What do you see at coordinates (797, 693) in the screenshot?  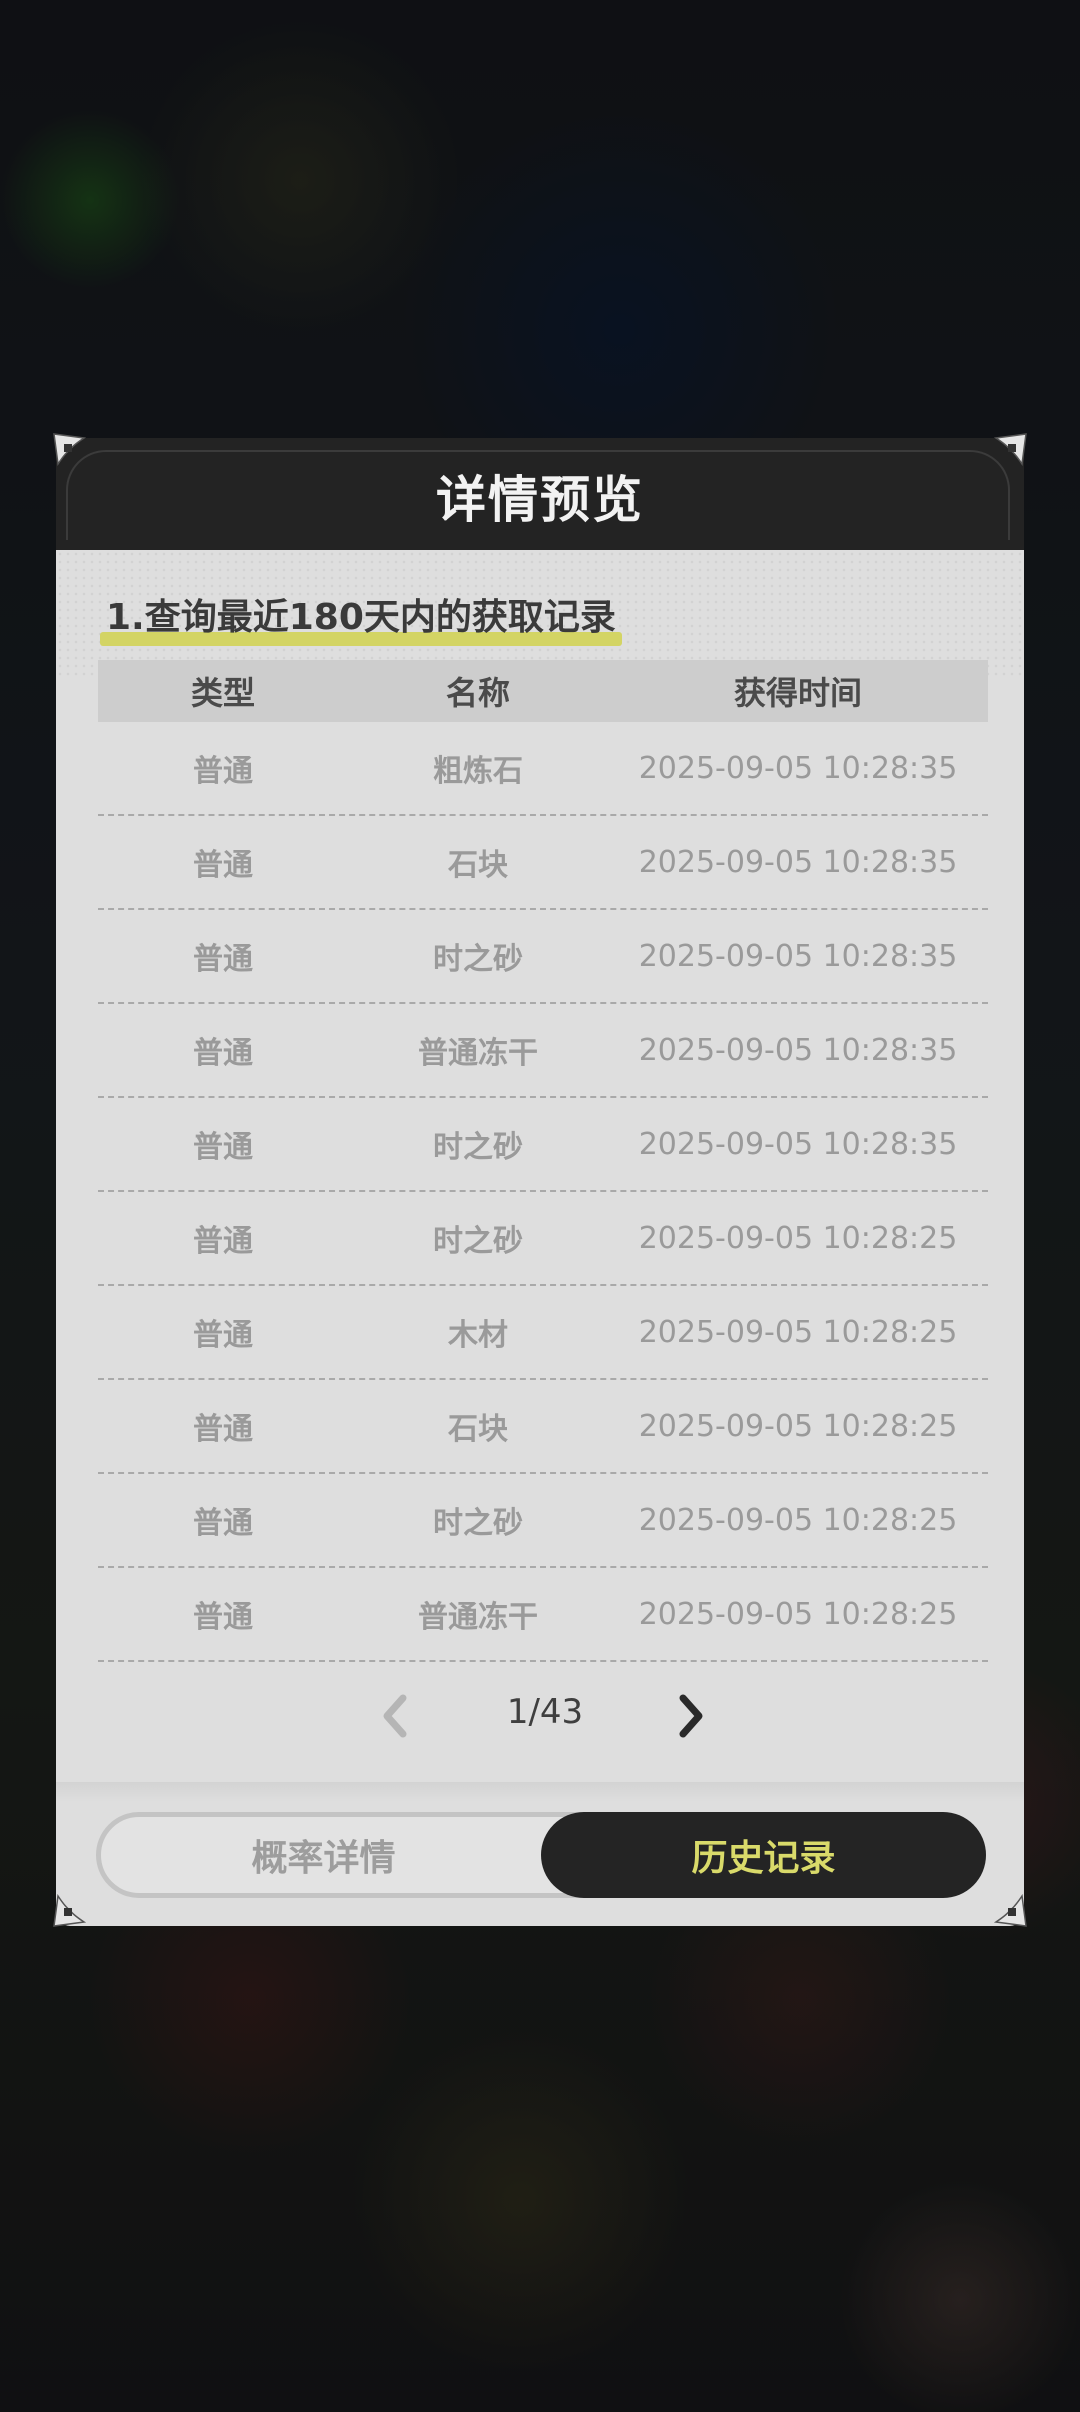 I see `header-time: 获得时间` at bounding box center [797, 693].